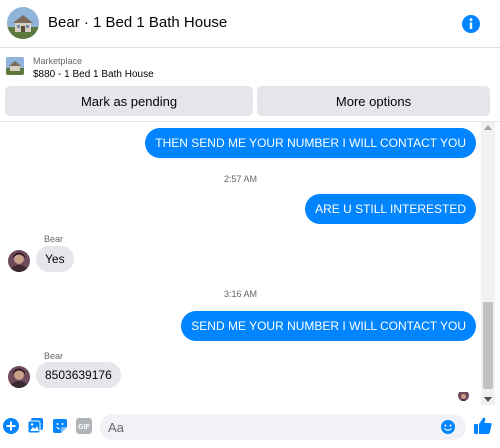 The image size is (500, 448). Describe the element at coordinates (137, 22) in the screenshot. I see `chat-title: Bear · 1 Bed 1 Bath House` at that location.